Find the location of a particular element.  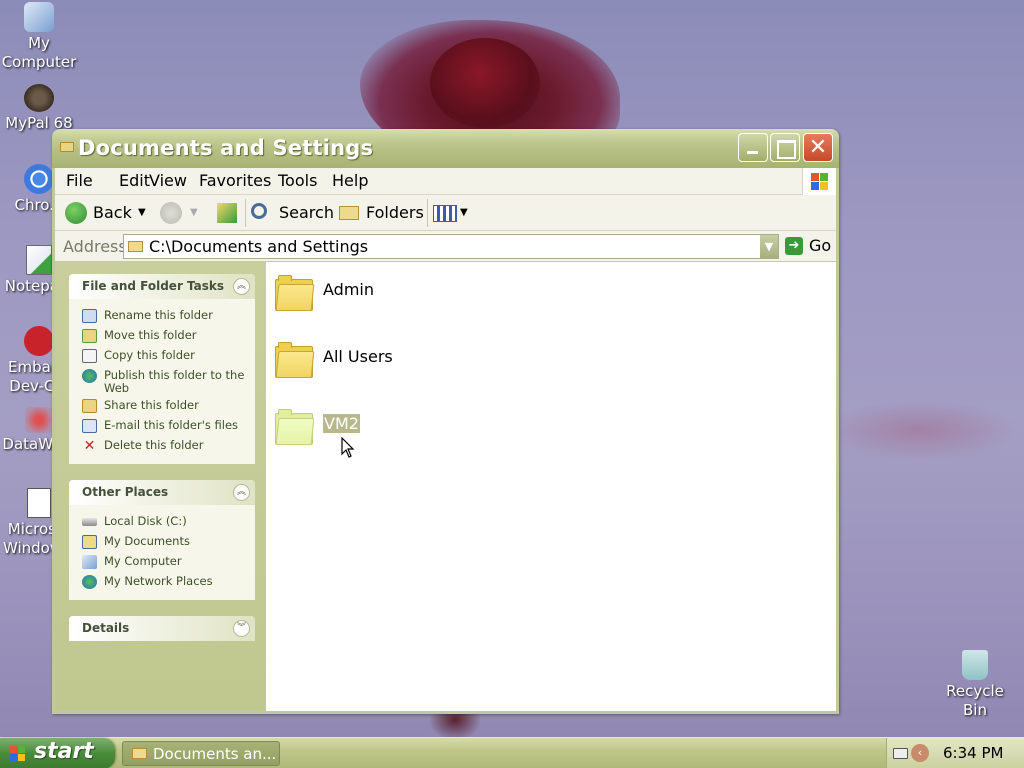

notepad-icon is located at coordinates (39, 260).